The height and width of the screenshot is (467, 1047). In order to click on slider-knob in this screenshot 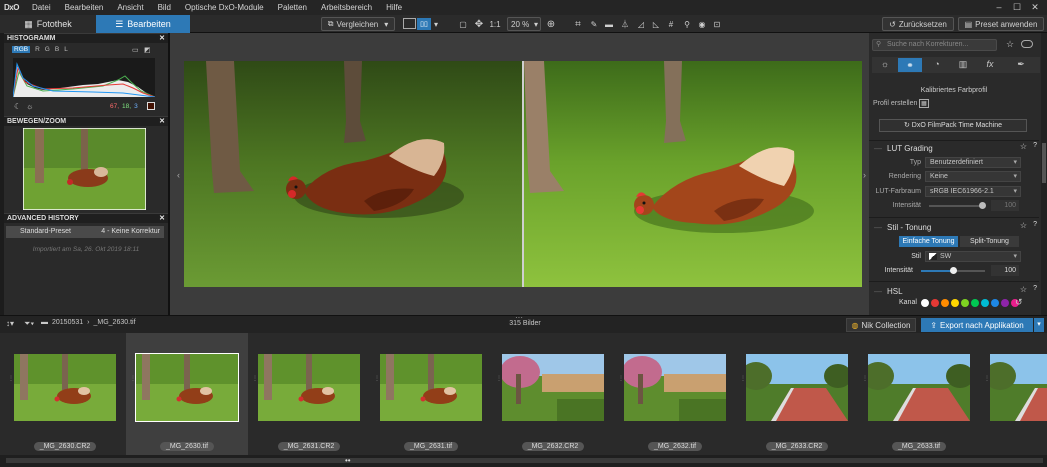, I will do `click(982, 205)`.